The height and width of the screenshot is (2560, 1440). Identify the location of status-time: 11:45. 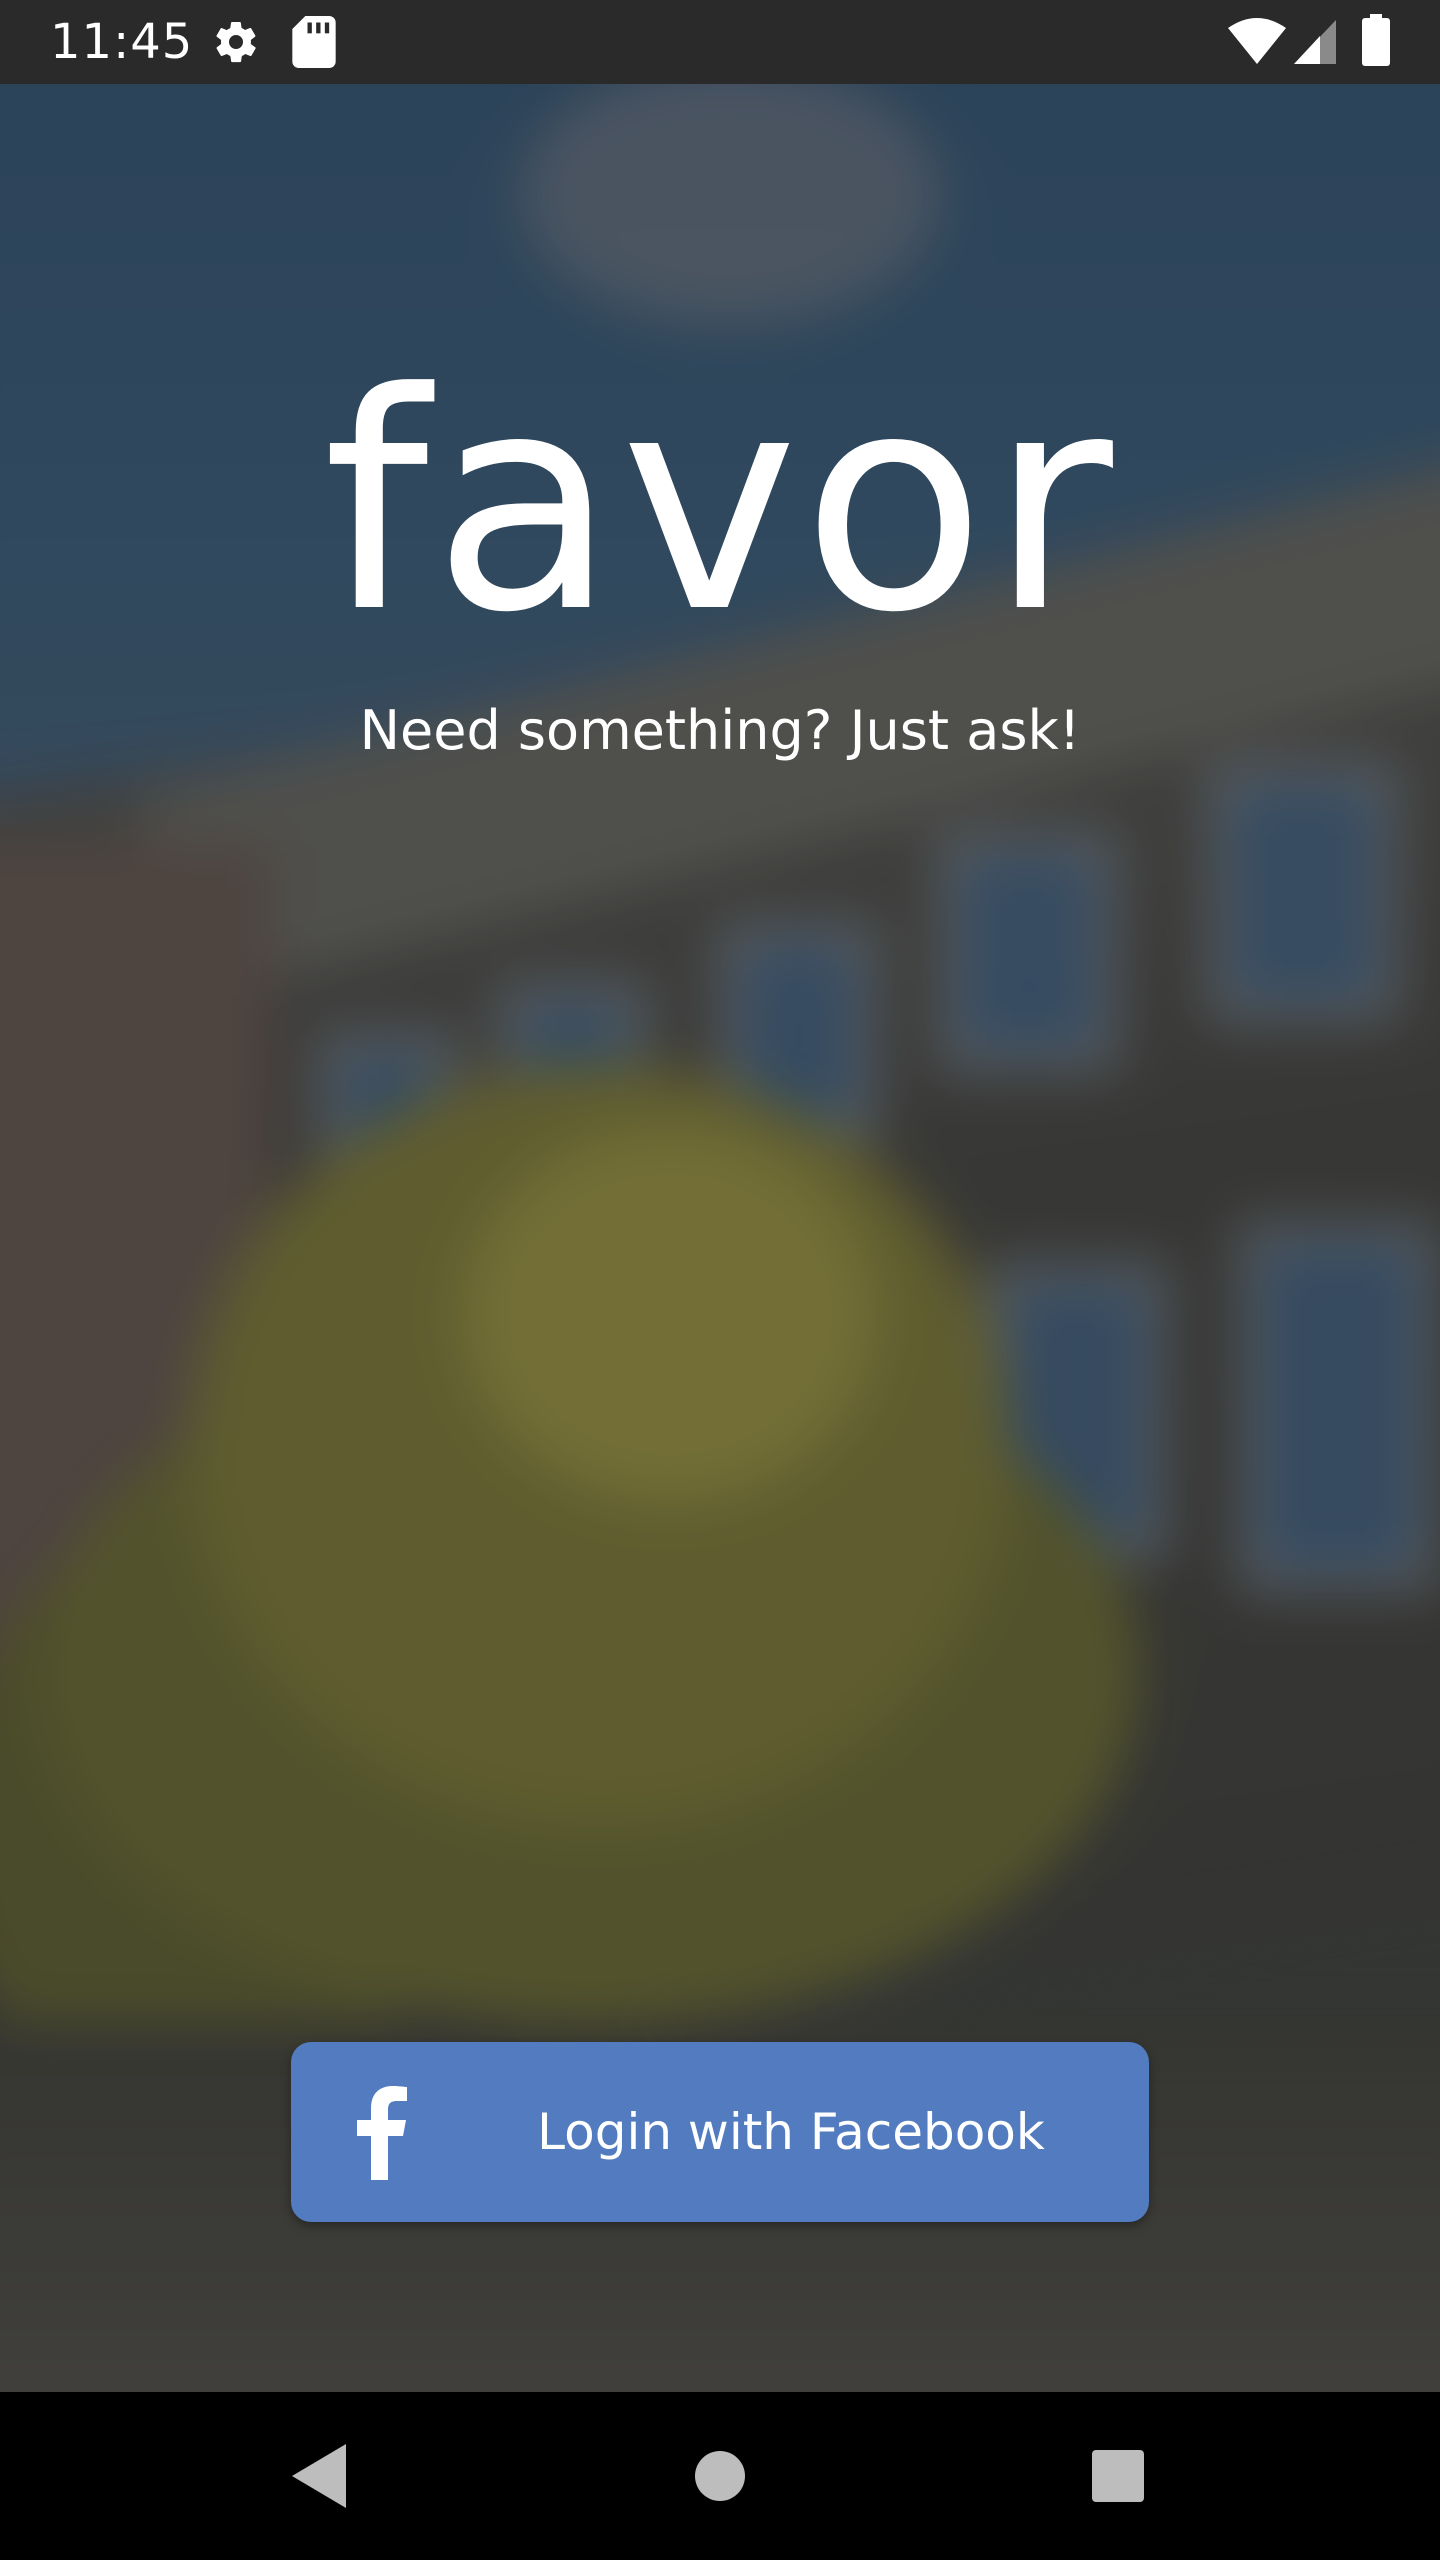
(122, 42).